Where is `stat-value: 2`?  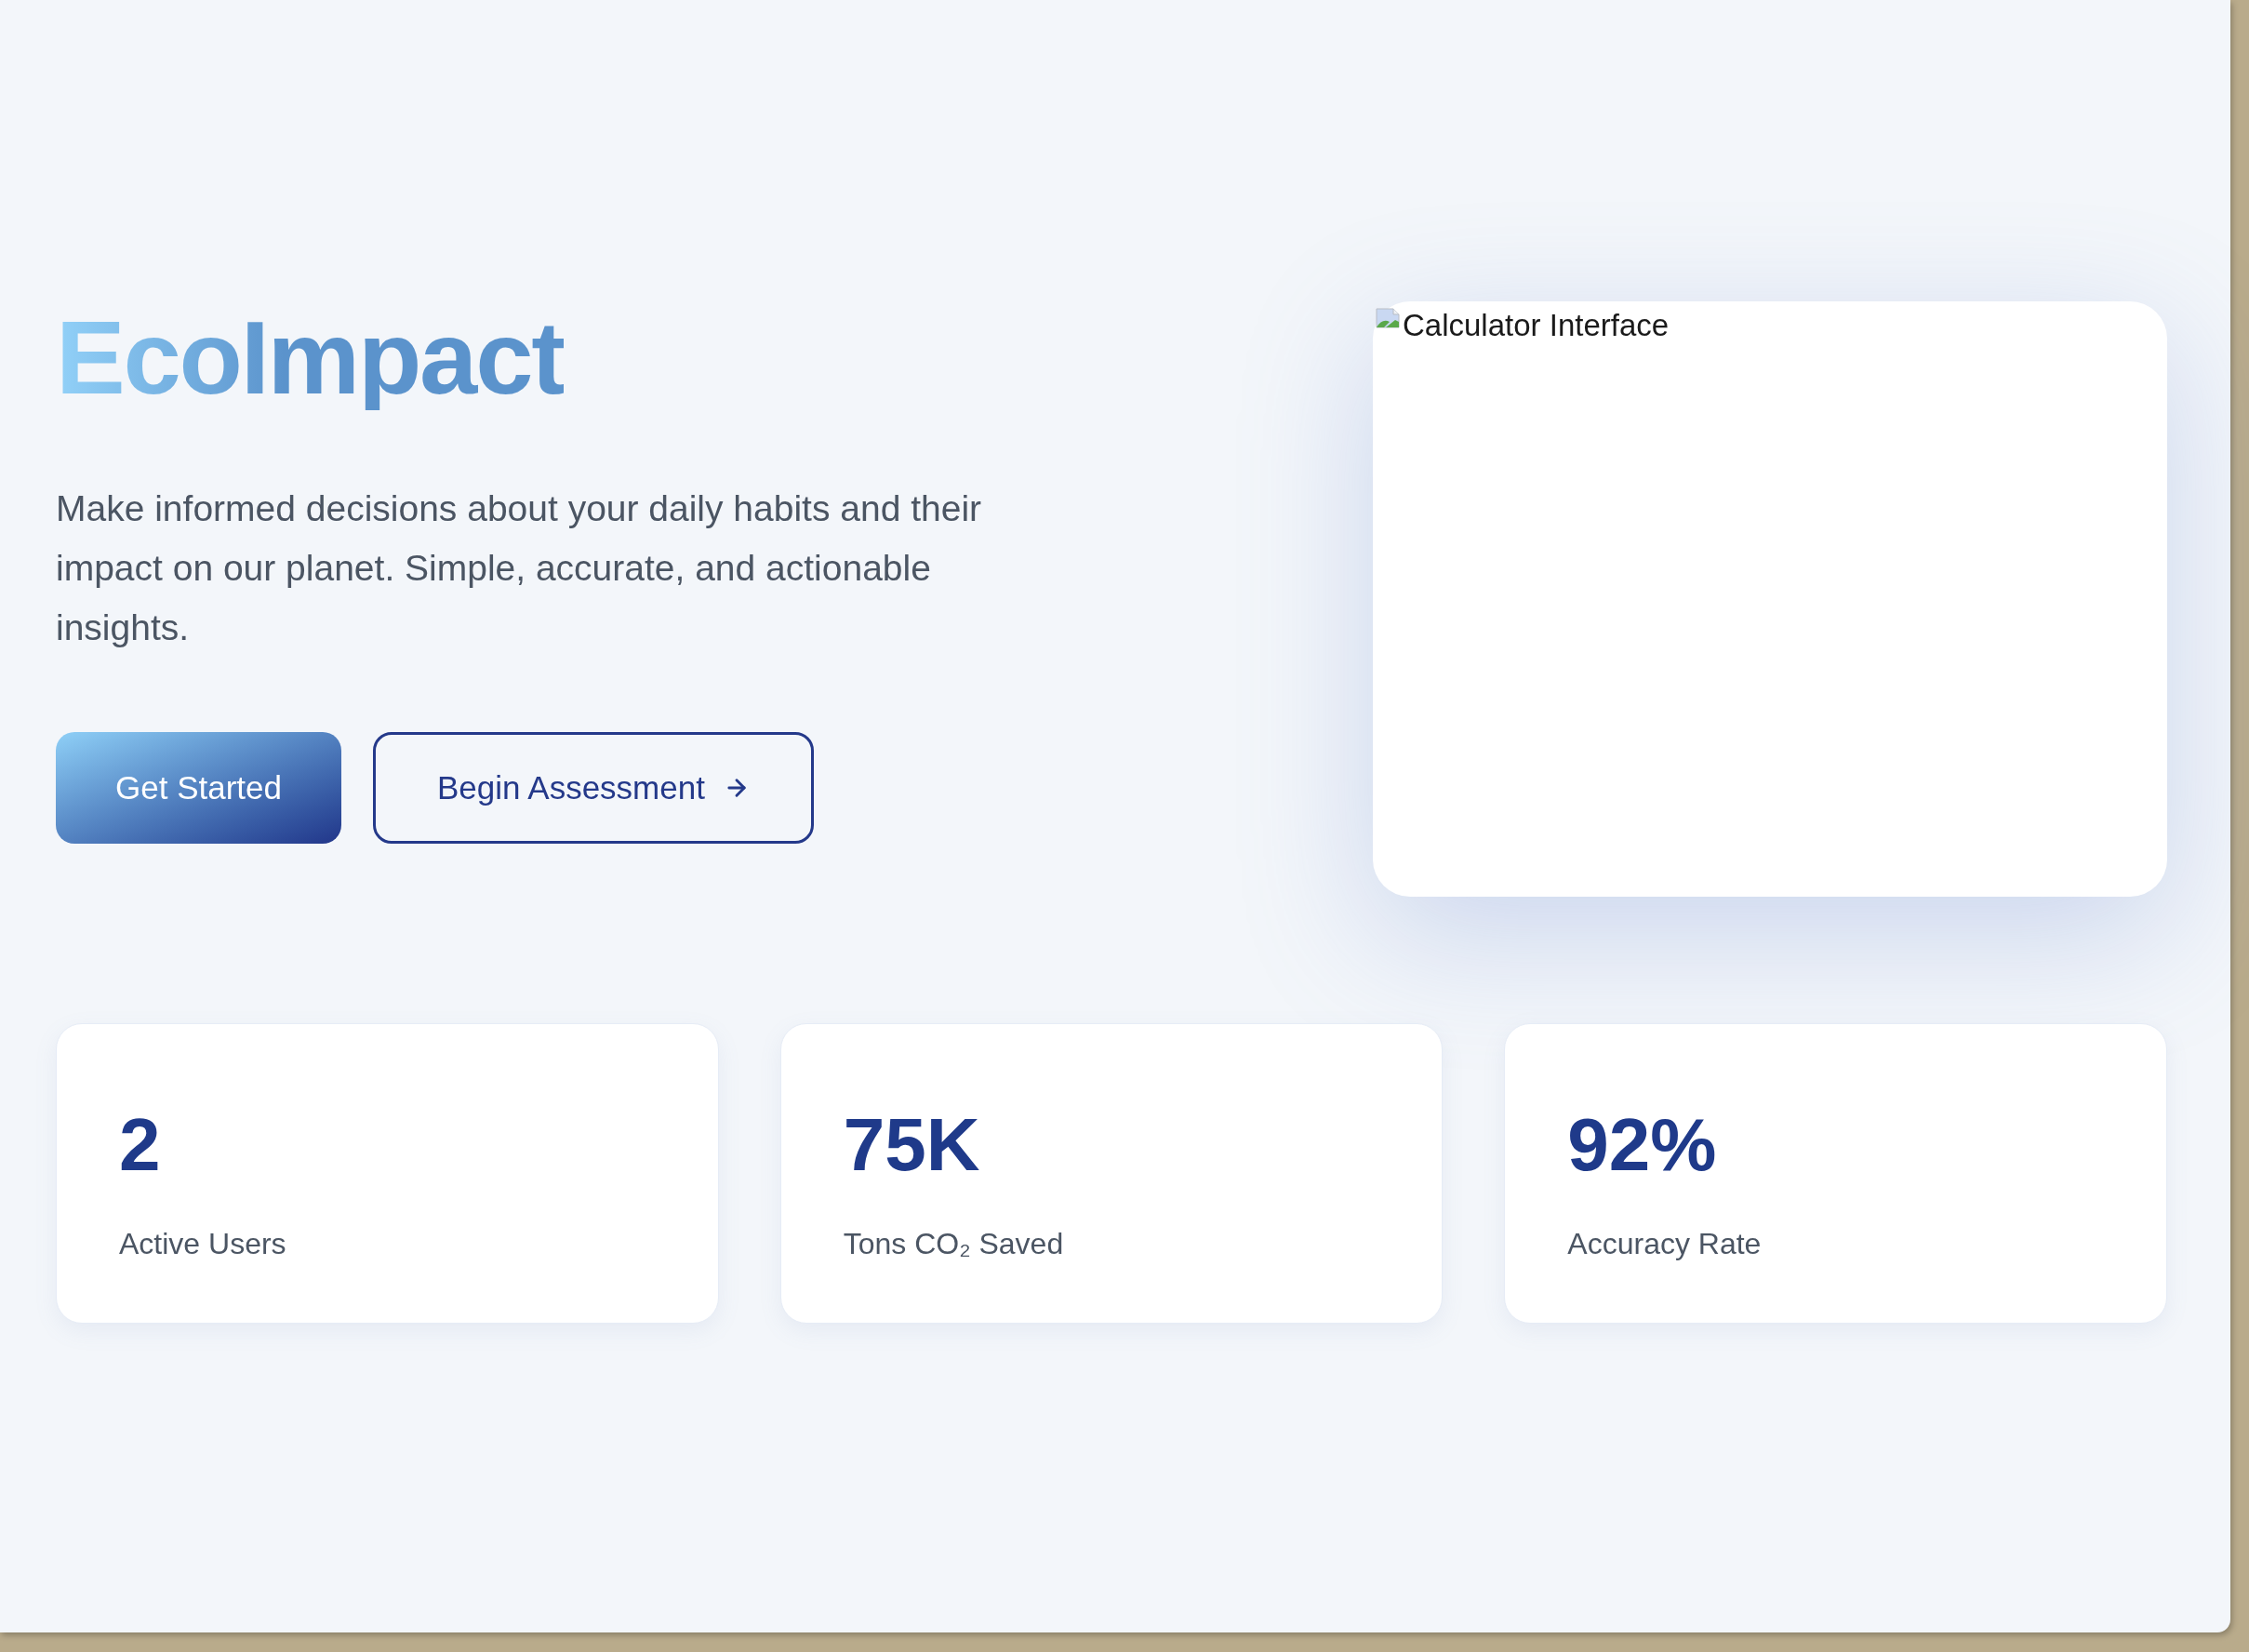 stat-value: 2 is located at coordinates (140, 1145).